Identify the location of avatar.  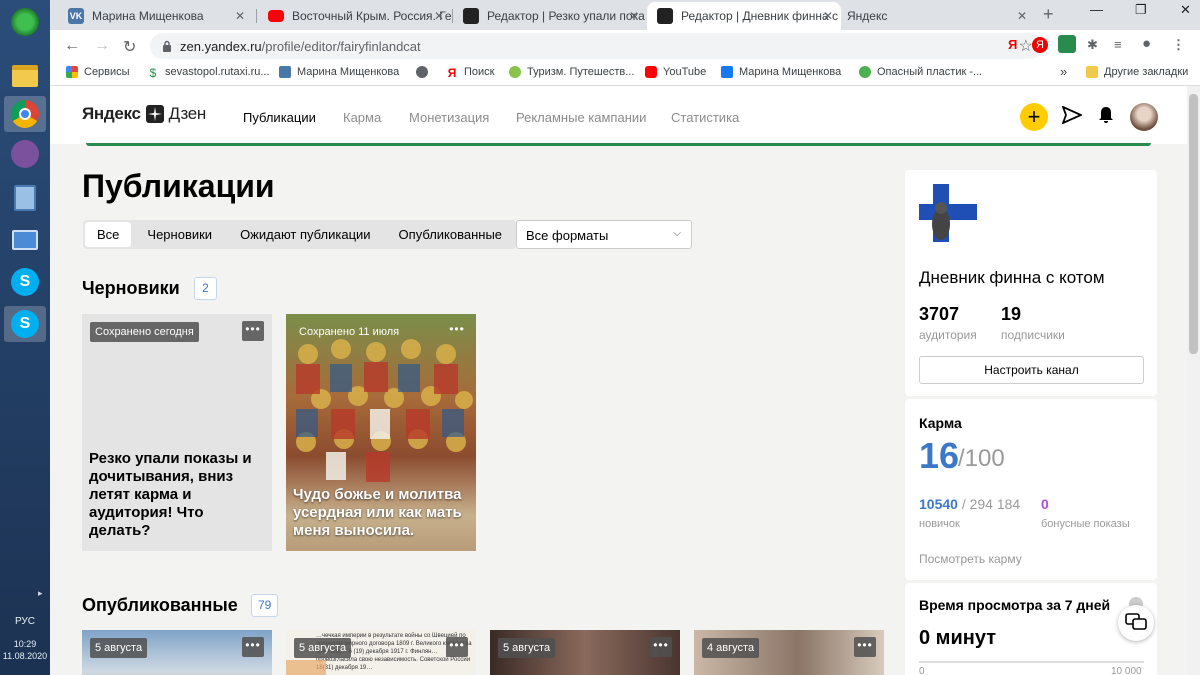
(1144, 117).